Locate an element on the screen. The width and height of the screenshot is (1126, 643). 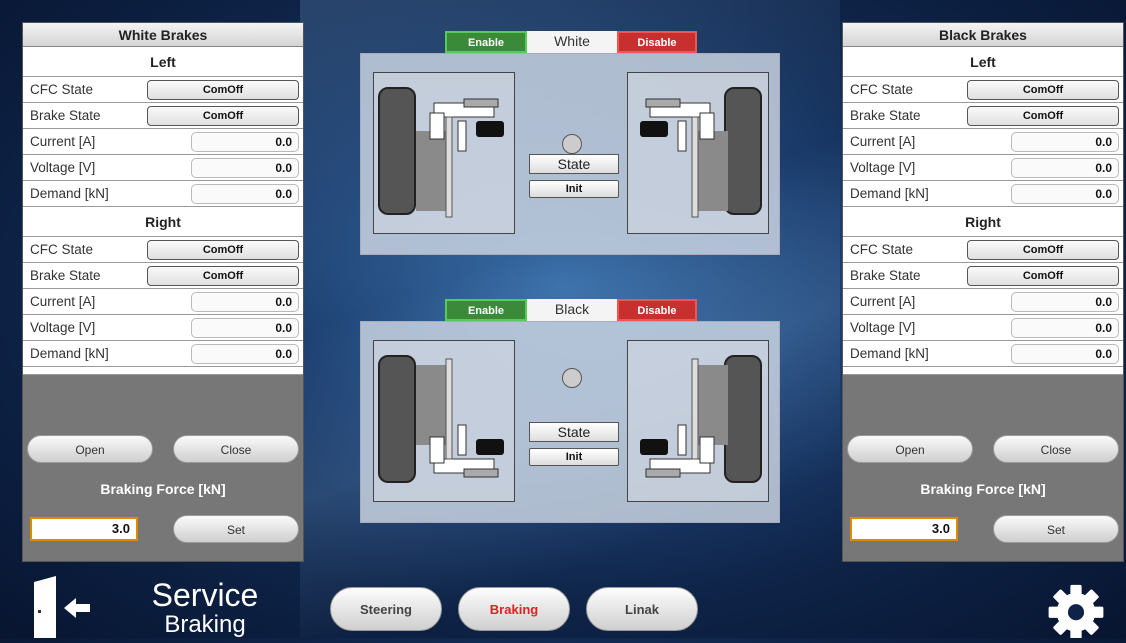
white-disable-button: Disable is located at coordinates (657, 42).